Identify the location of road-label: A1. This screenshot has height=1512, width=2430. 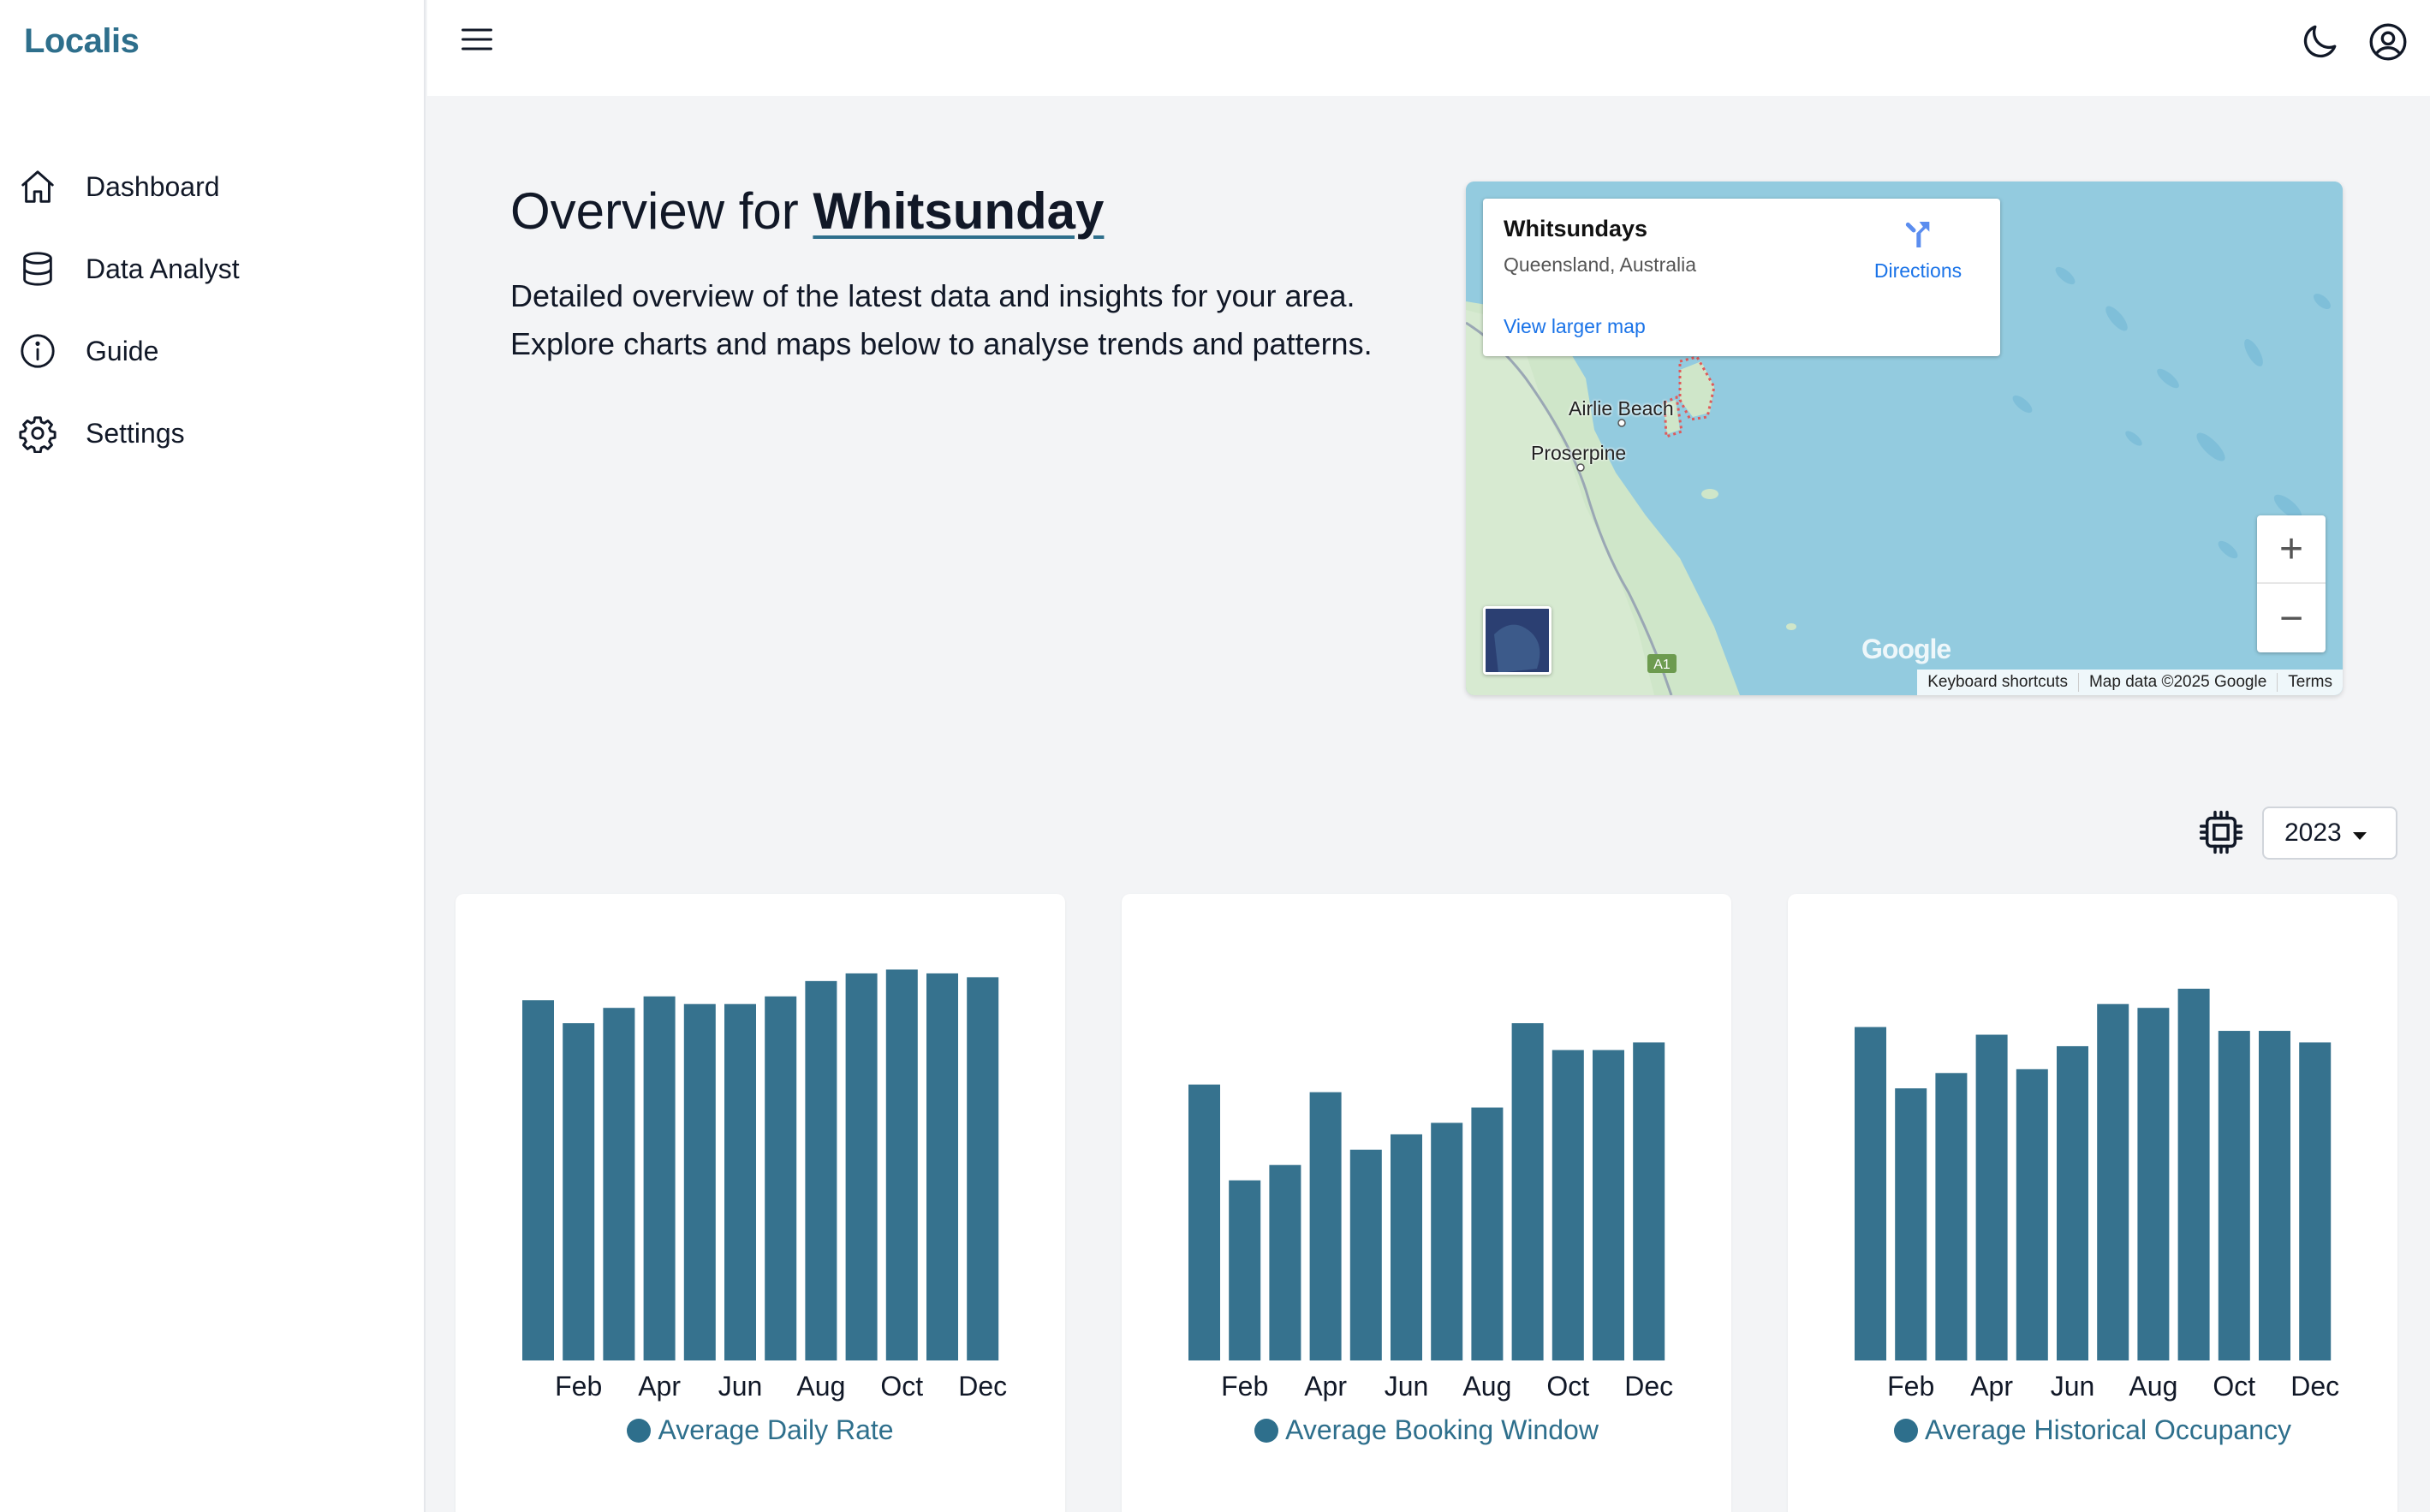
(1662, 665).